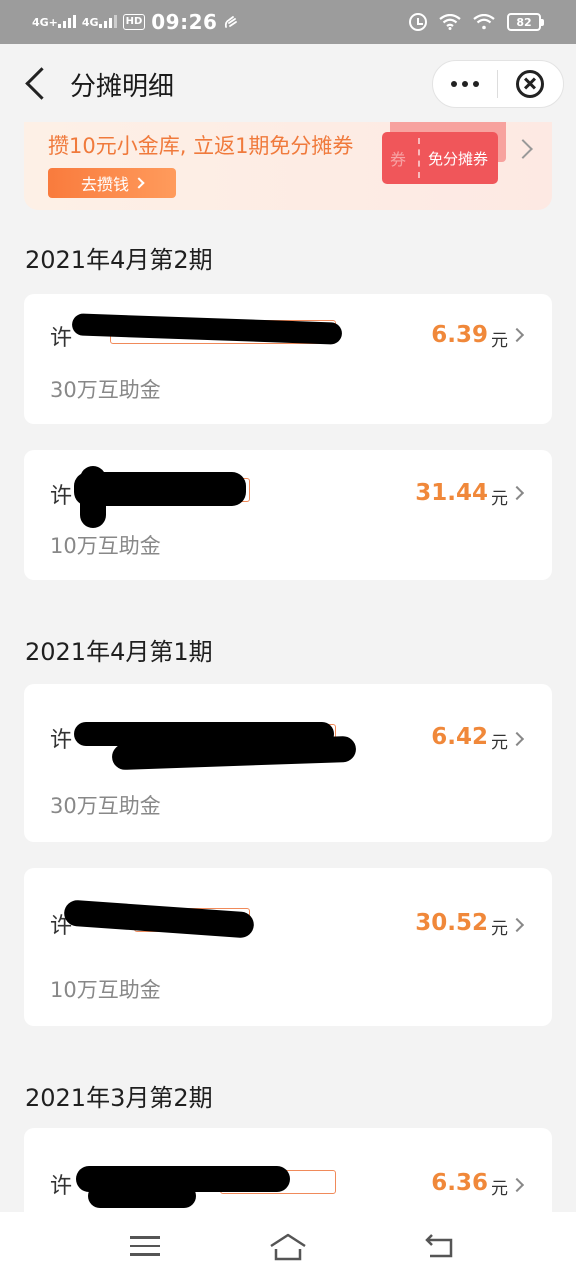 The image size is (576, 1280). Describe the element at coordinates (459, 1183) in the screenshot. I see `amount: 6.36` at that location.